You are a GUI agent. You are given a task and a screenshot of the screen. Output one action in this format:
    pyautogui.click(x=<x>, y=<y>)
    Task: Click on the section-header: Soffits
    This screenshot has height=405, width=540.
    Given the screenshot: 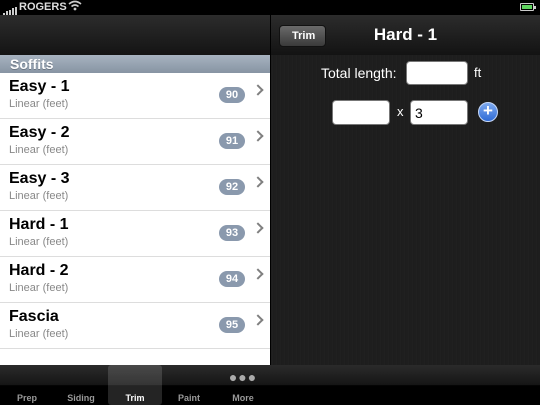 What is the action you would take?
    pyautogui.click(x=135, y=64)
    